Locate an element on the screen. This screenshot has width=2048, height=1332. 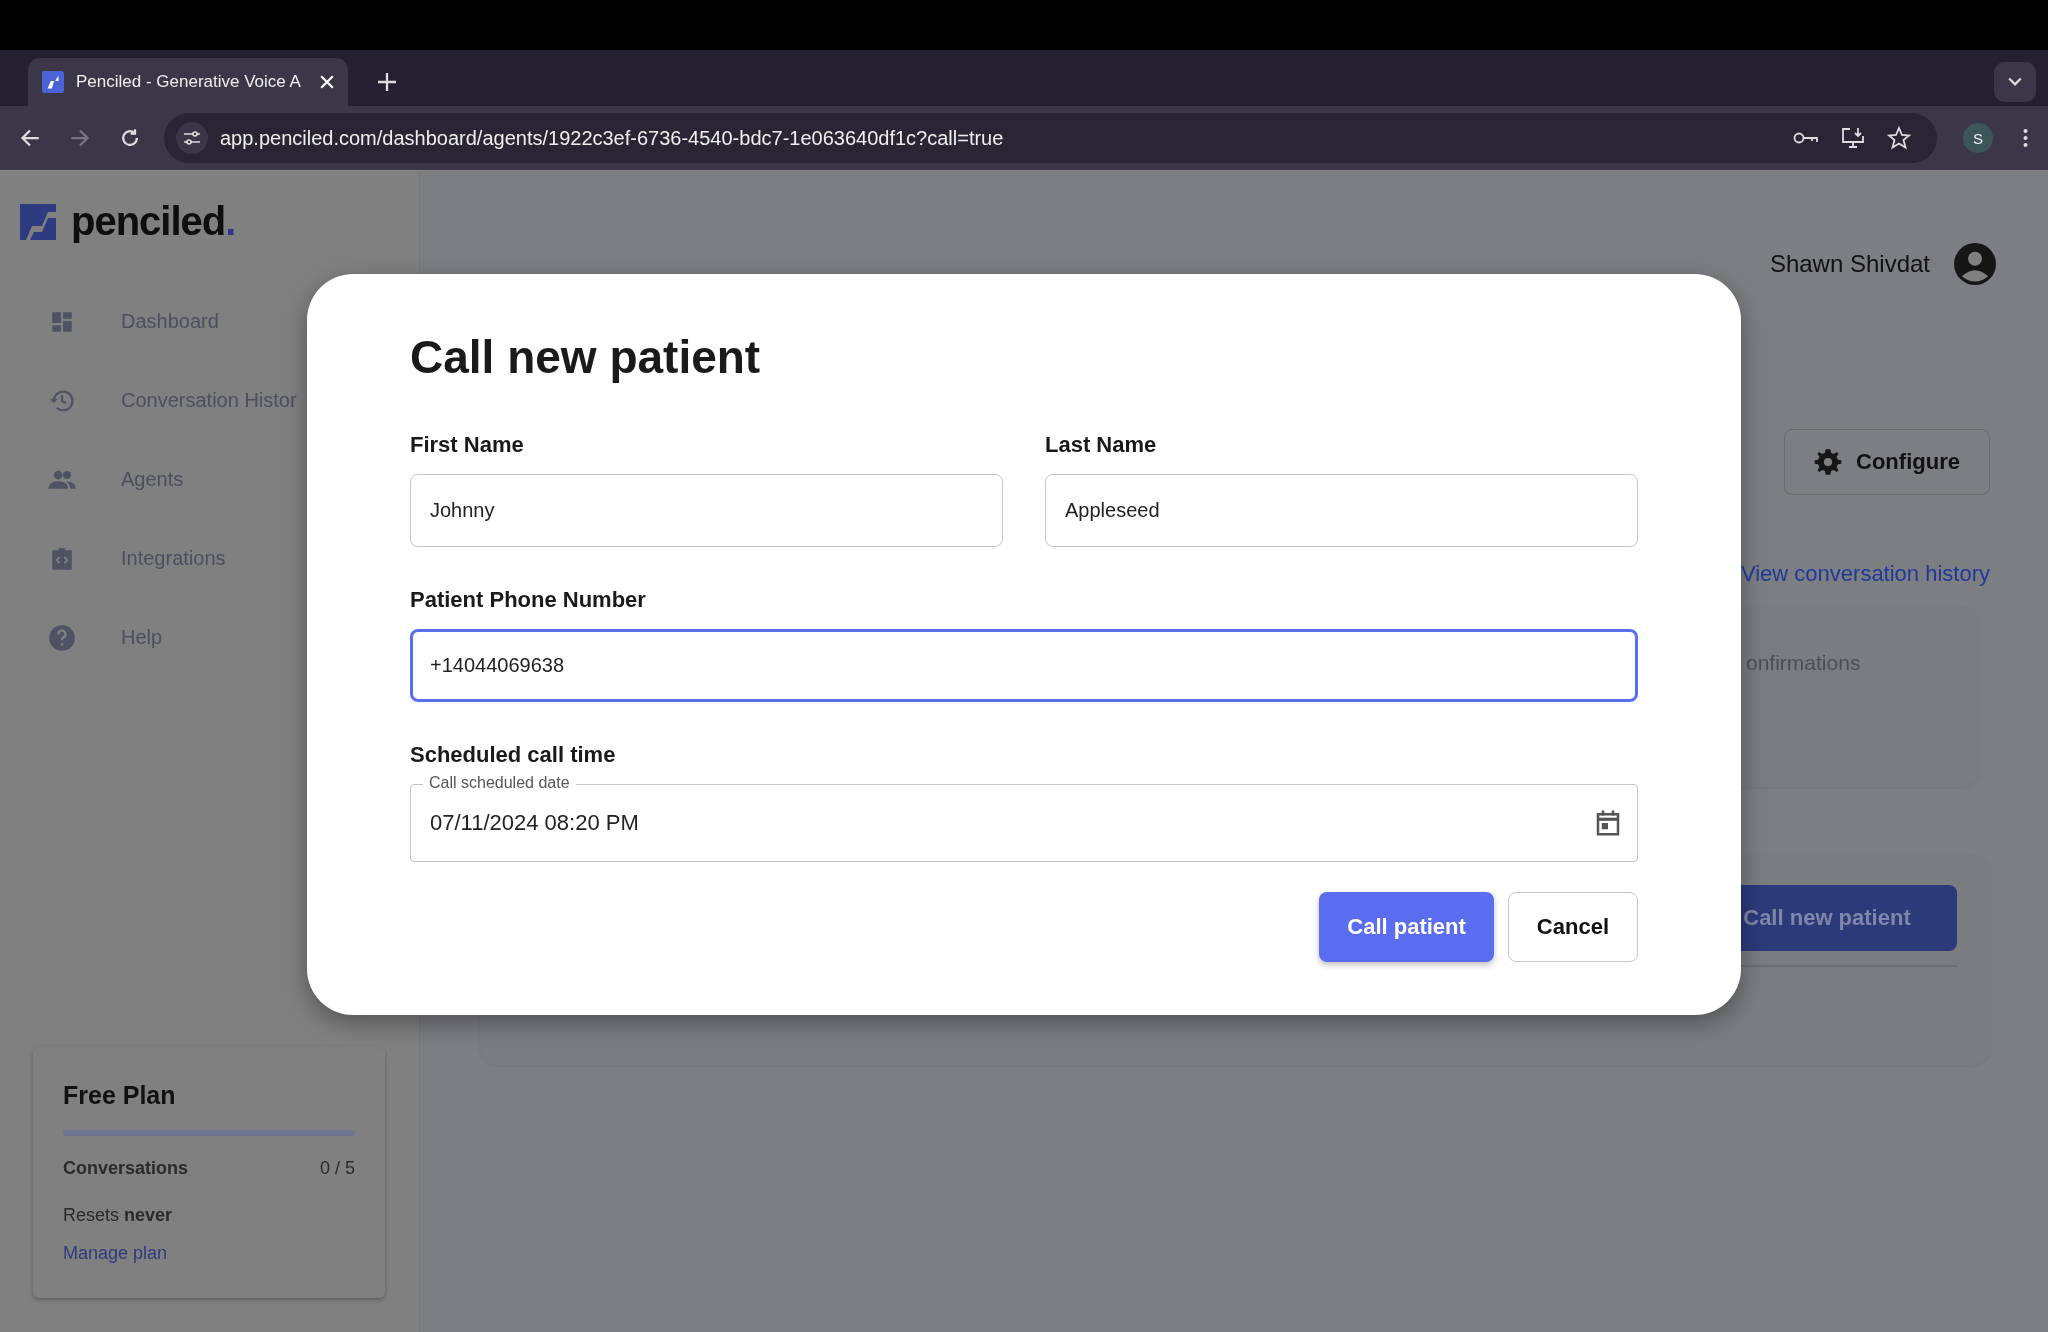
field-label: Last Name is located at coordinates (1101, 445).